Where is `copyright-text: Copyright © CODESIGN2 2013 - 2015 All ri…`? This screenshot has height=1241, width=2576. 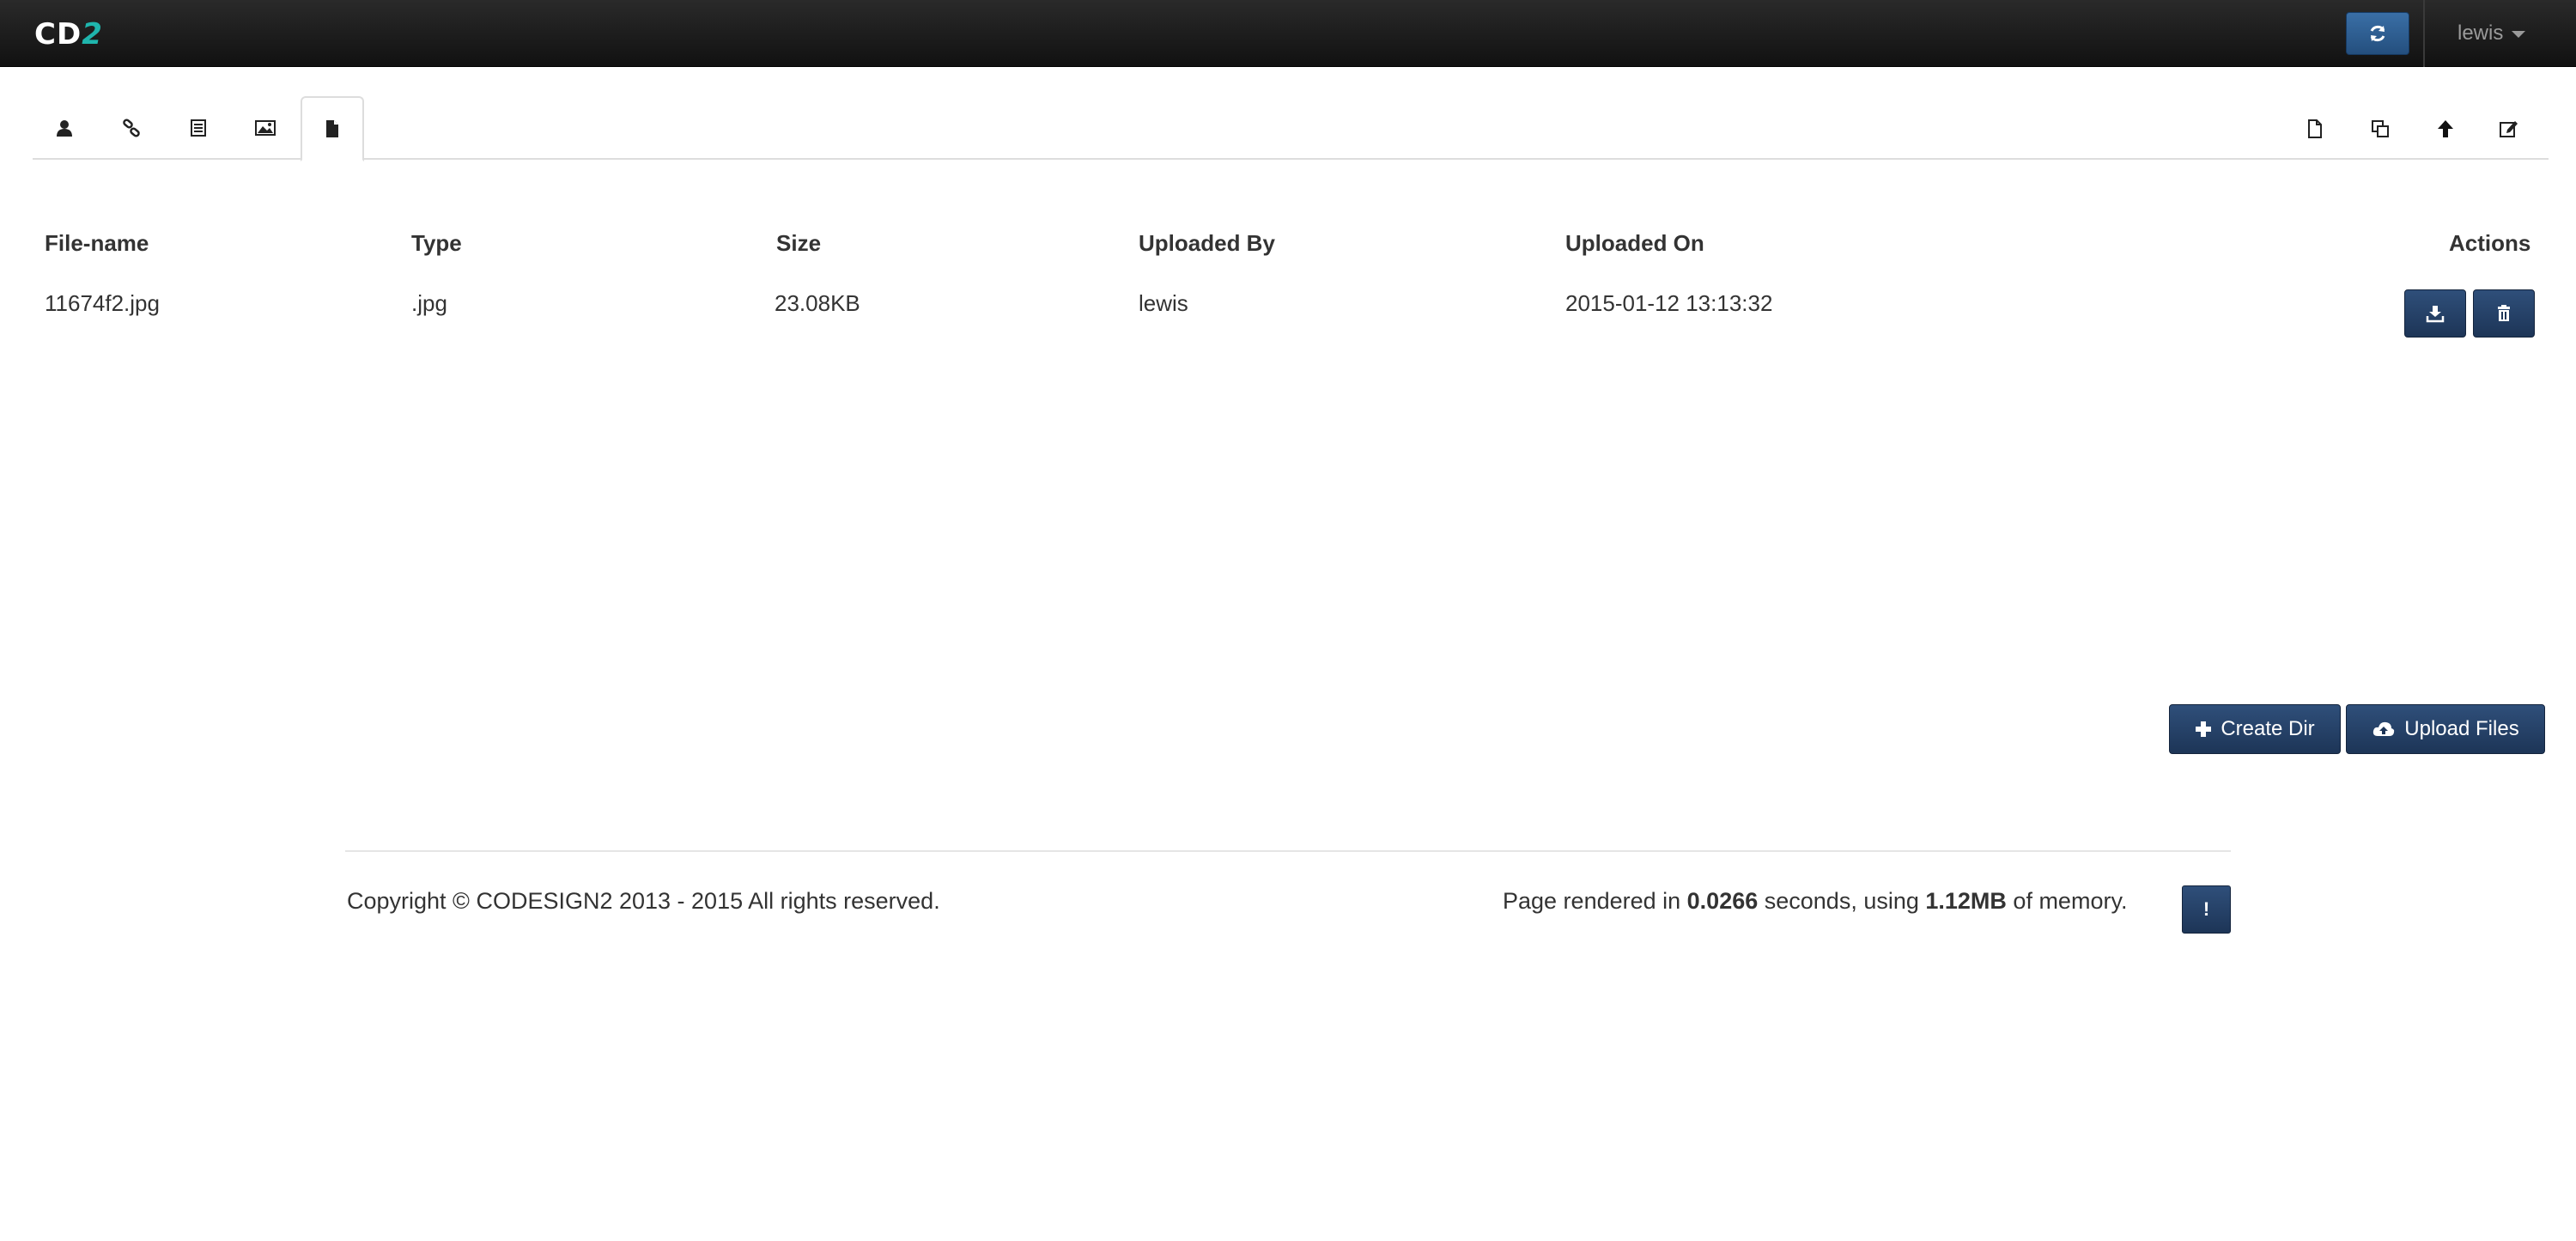 copyright-text: Copyright © CODESIGN2 2013 - 2015 All ri… is located at coordinates (643, 901).